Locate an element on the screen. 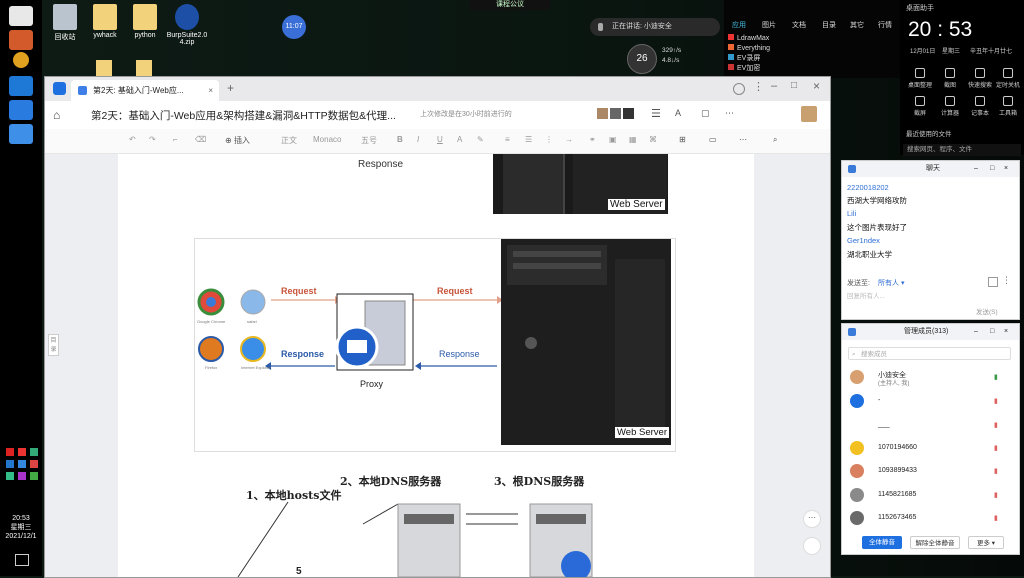 This screenshot has width=1024, height=578. microphone-icon: ▮ is located at coordinates (996, 377).